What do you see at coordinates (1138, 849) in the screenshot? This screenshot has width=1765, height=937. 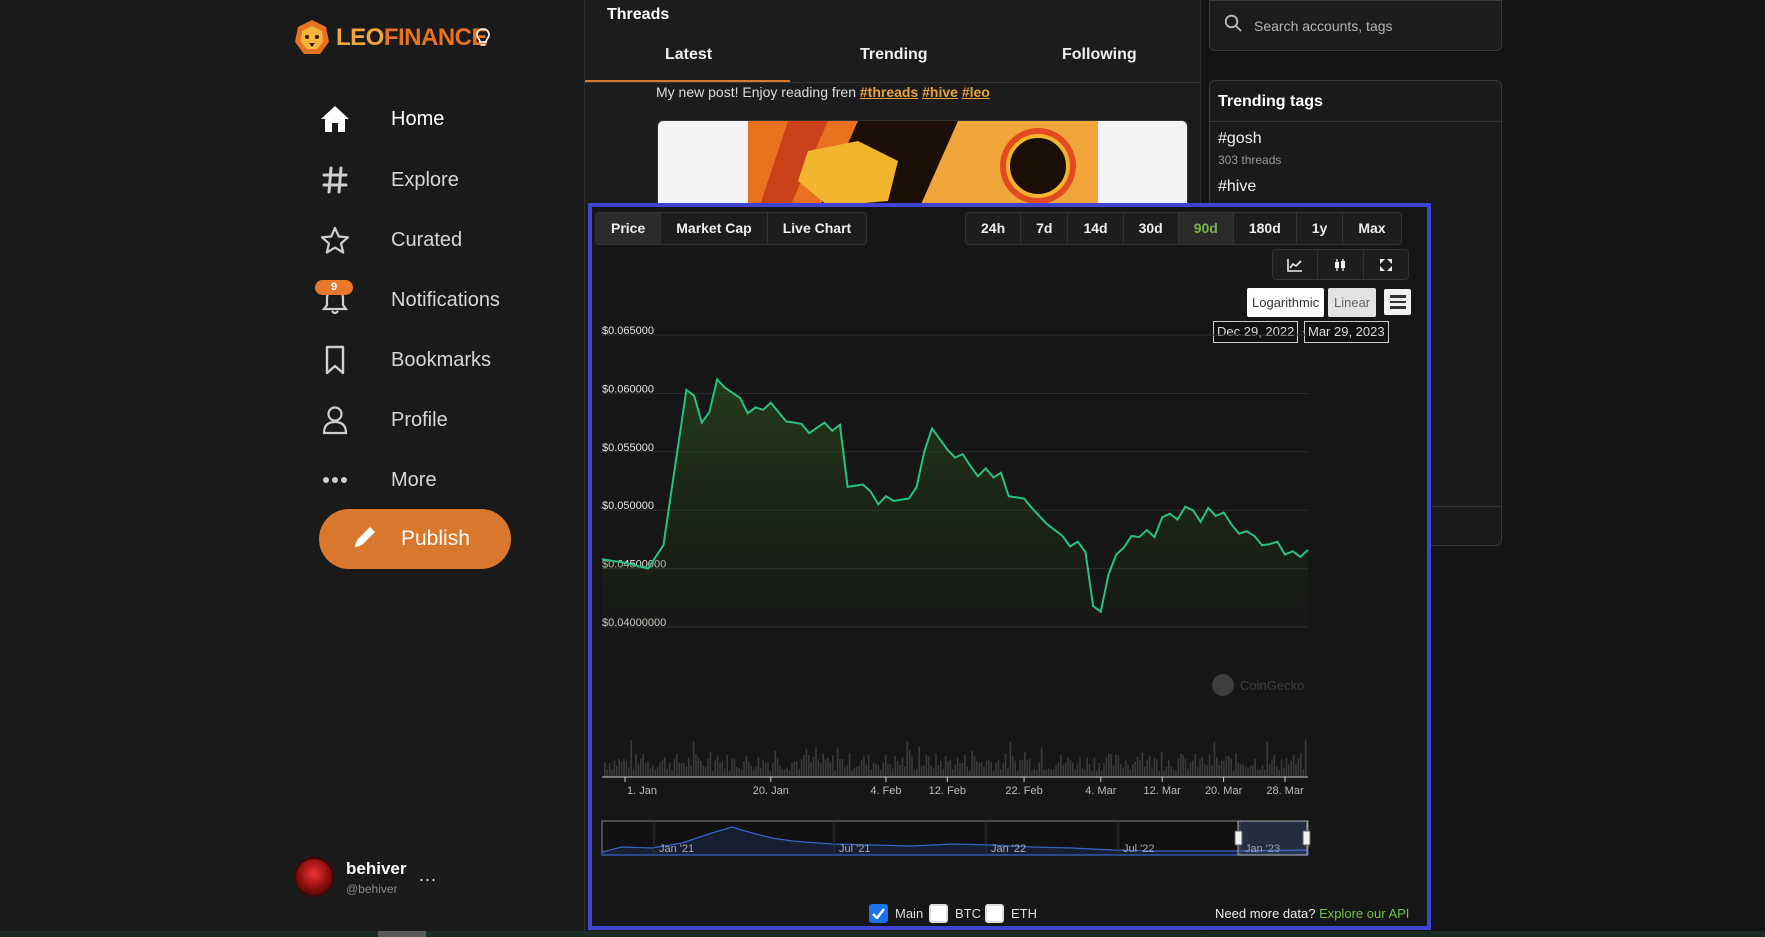 I see `navigator-label: Jul '22` at bounding box center [1138, 849].